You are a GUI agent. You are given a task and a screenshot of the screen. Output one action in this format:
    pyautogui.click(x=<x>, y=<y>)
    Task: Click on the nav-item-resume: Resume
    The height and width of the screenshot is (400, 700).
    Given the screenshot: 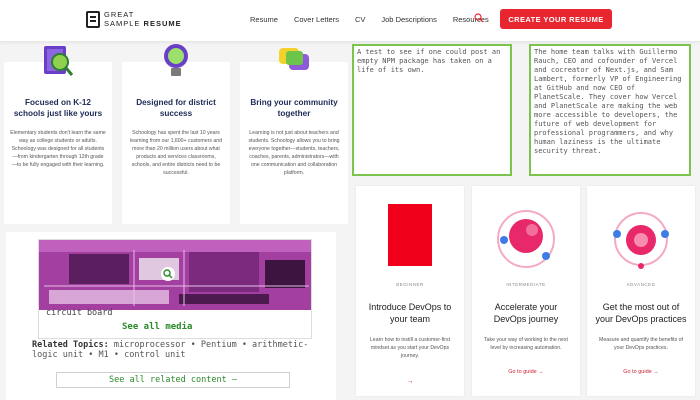 What is the action you would take?
    pyautogui.click(x=264, y=19)
    